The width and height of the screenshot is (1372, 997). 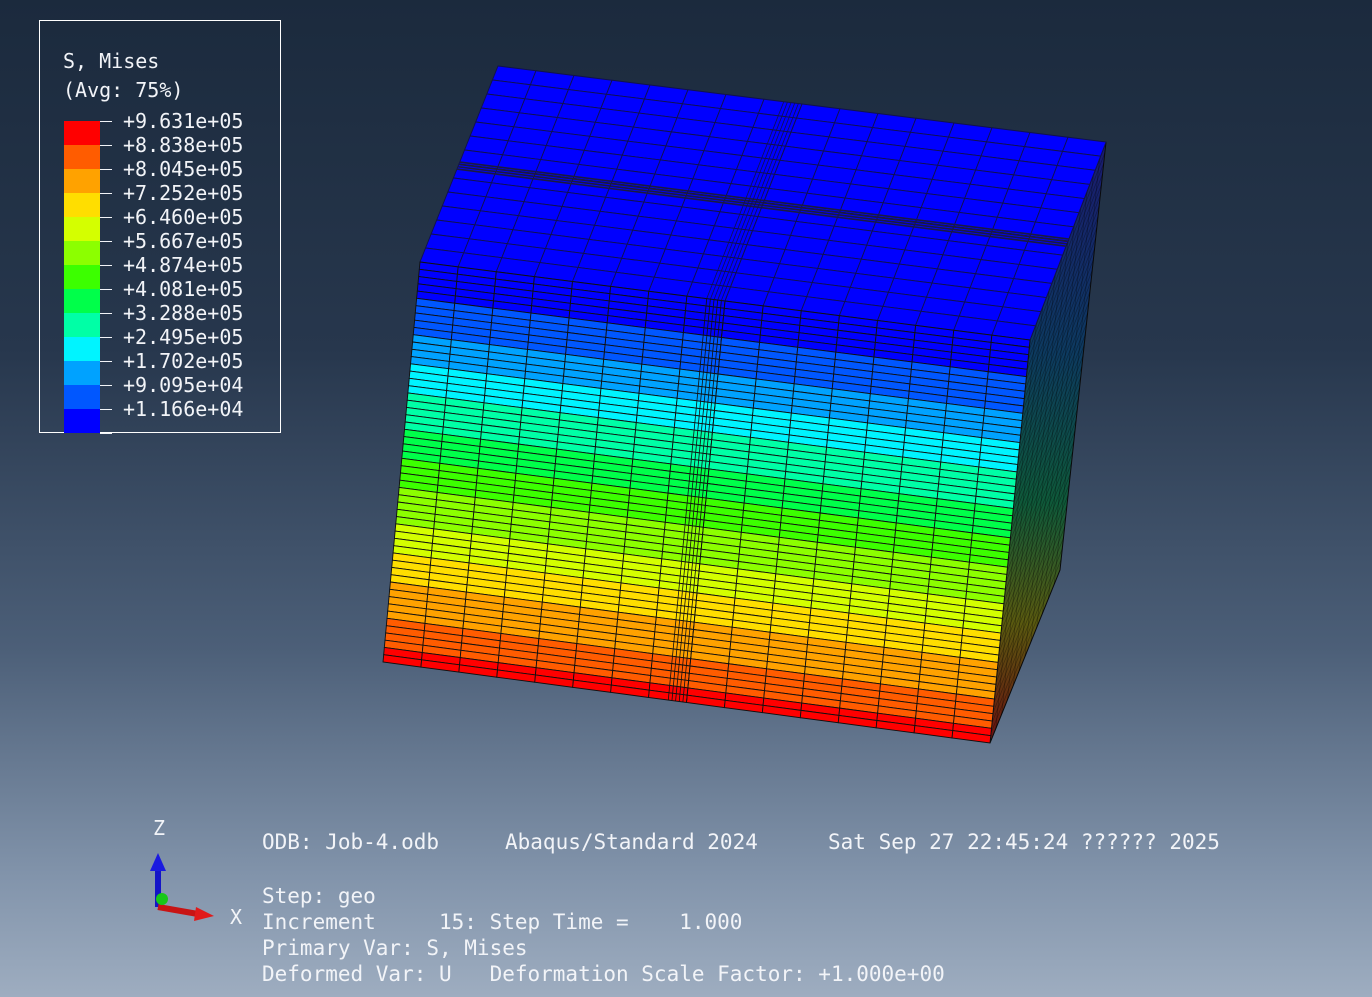 I want to click on job-timestamp: Sat Sep 27 22:45:24 ?????? 2025, so click(x=1024, y=842).